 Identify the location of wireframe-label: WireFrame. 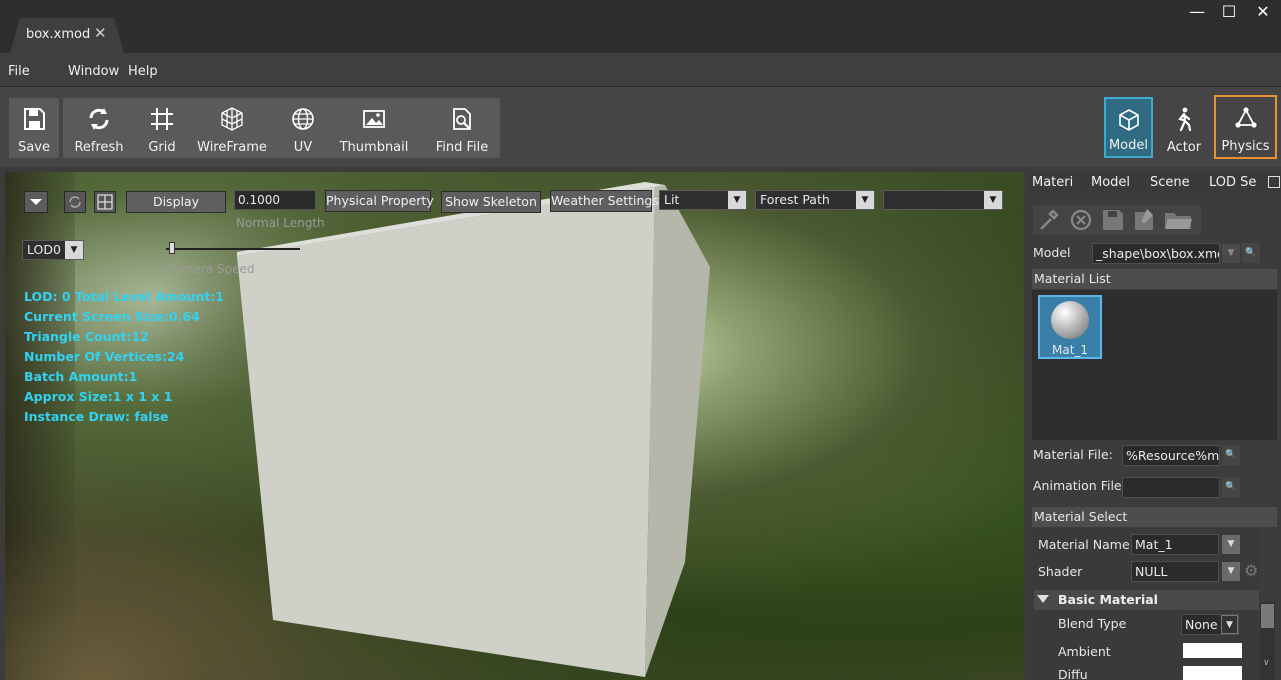
(232, 147).